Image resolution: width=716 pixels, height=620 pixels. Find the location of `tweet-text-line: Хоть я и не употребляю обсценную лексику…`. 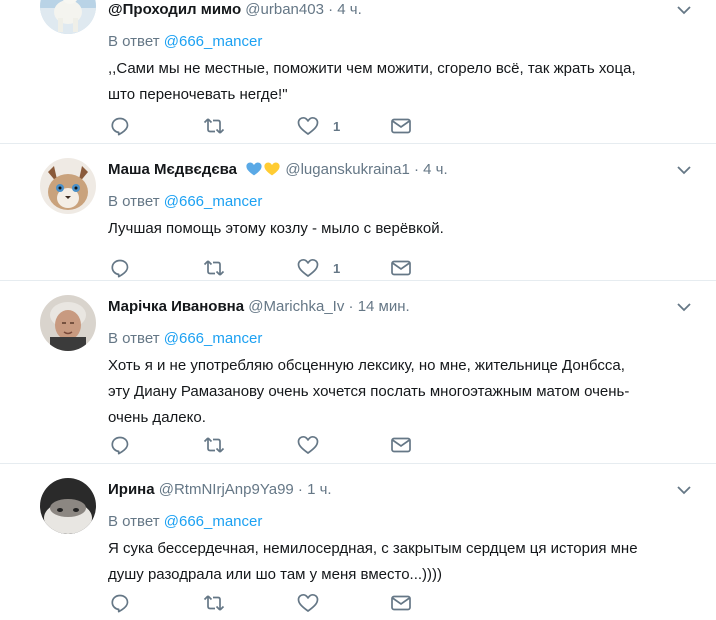

tweet-text-line: Хоть я и не употребляю обсценную лексику… is located at coordinates (366, 365).